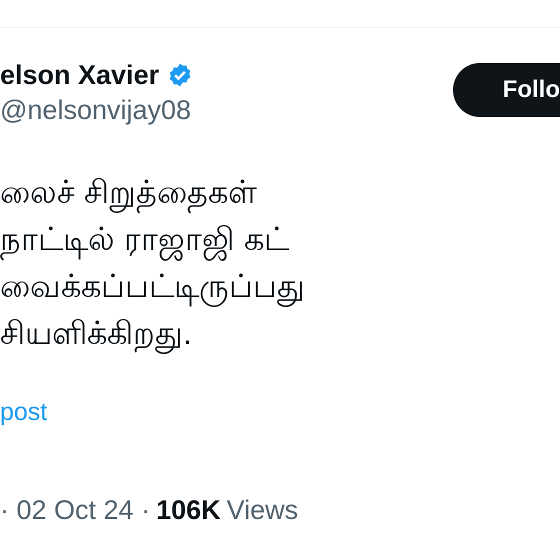 The image size is (560, 560). What do you see at coordinates (280, 333) in the screenshot?
I see `tweet-text-line: சியளிக்கிறது.` at bounding box center [280, 333].